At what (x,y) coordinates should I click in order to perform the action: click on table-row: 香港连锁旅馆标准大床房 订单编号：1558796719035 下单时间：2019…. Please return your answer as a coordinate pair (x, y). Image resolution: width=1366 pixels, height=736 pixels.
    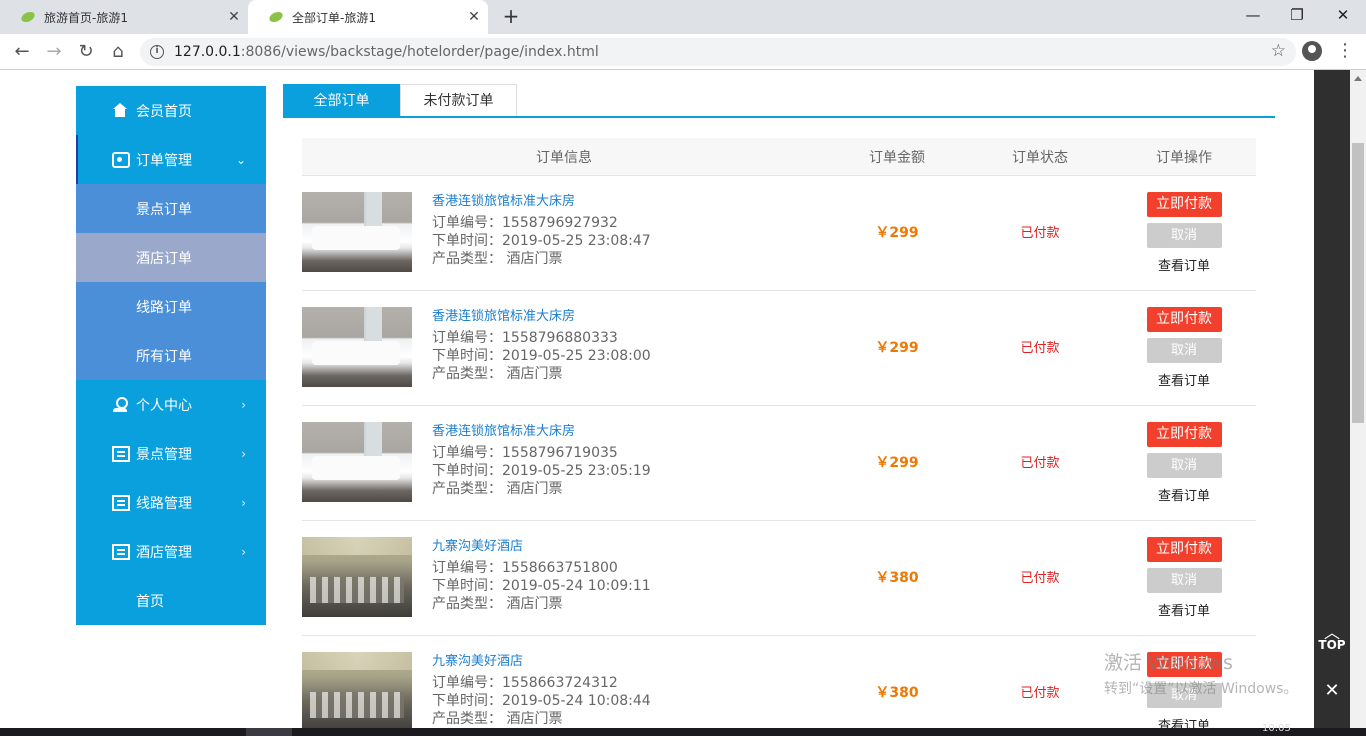
    Looking at the image, I should click on (779, 463).